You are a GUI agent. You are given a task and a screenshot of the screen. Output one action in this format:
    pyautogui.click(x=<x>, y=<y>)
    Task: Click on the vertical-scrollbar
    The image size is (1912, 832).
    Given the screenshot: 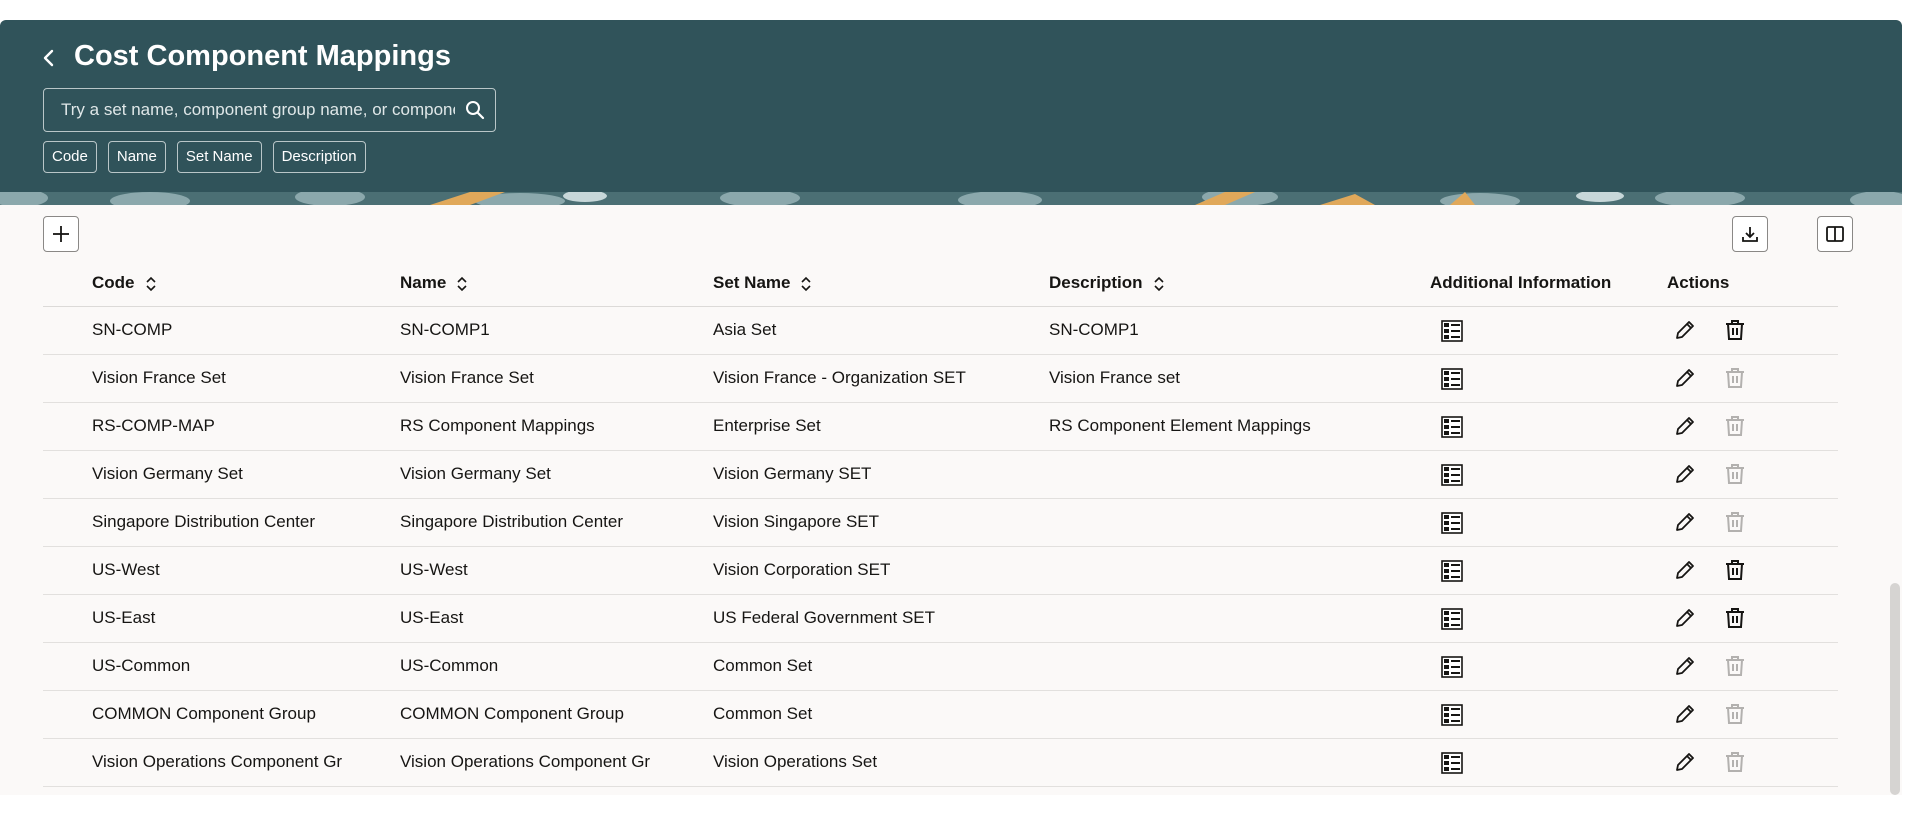 What is the action you would take?
    pyautogui.click(x=1895, y=689)
    